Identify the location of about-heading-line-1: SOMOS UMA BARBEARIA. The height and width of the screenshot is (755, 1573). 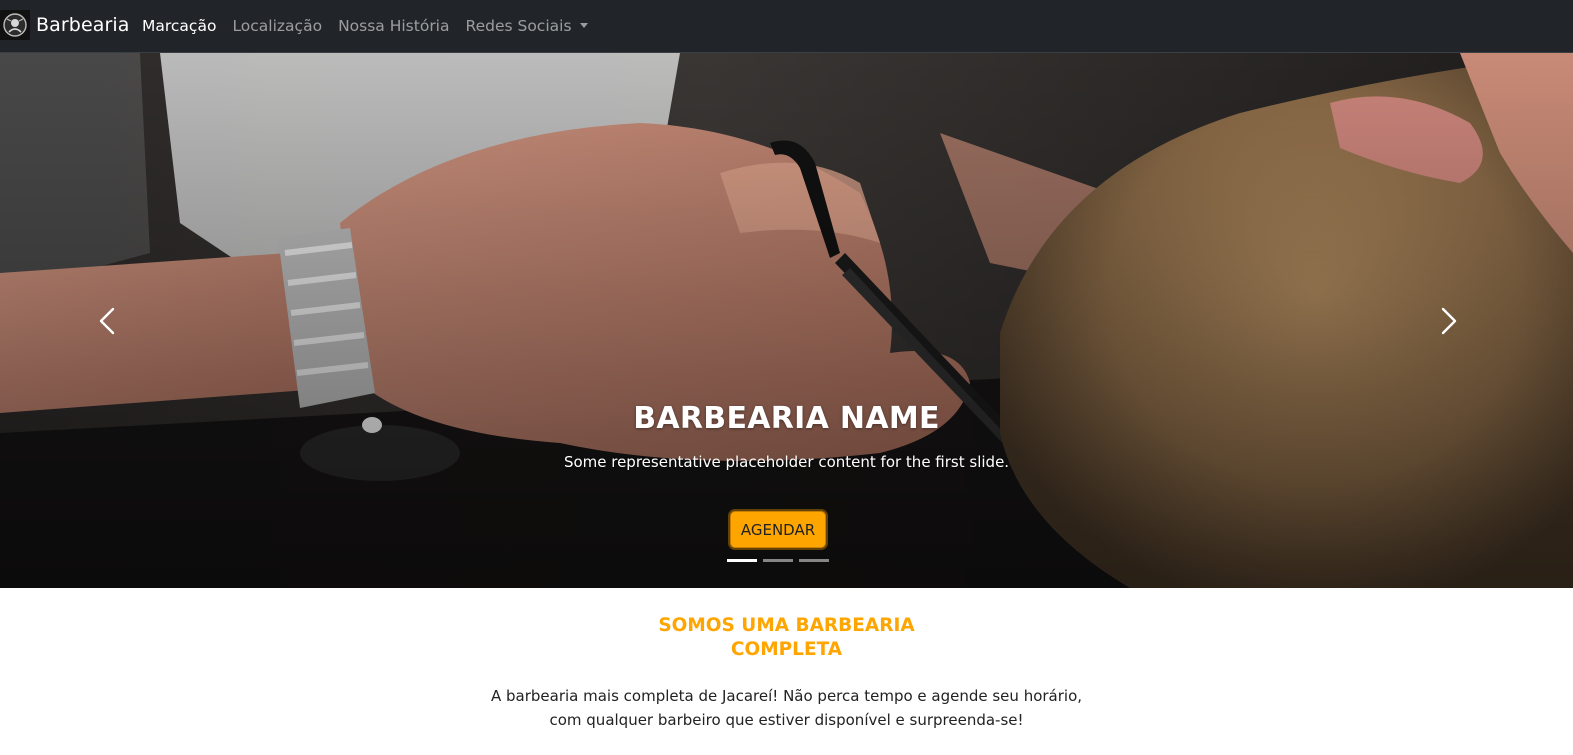
(786, 625).